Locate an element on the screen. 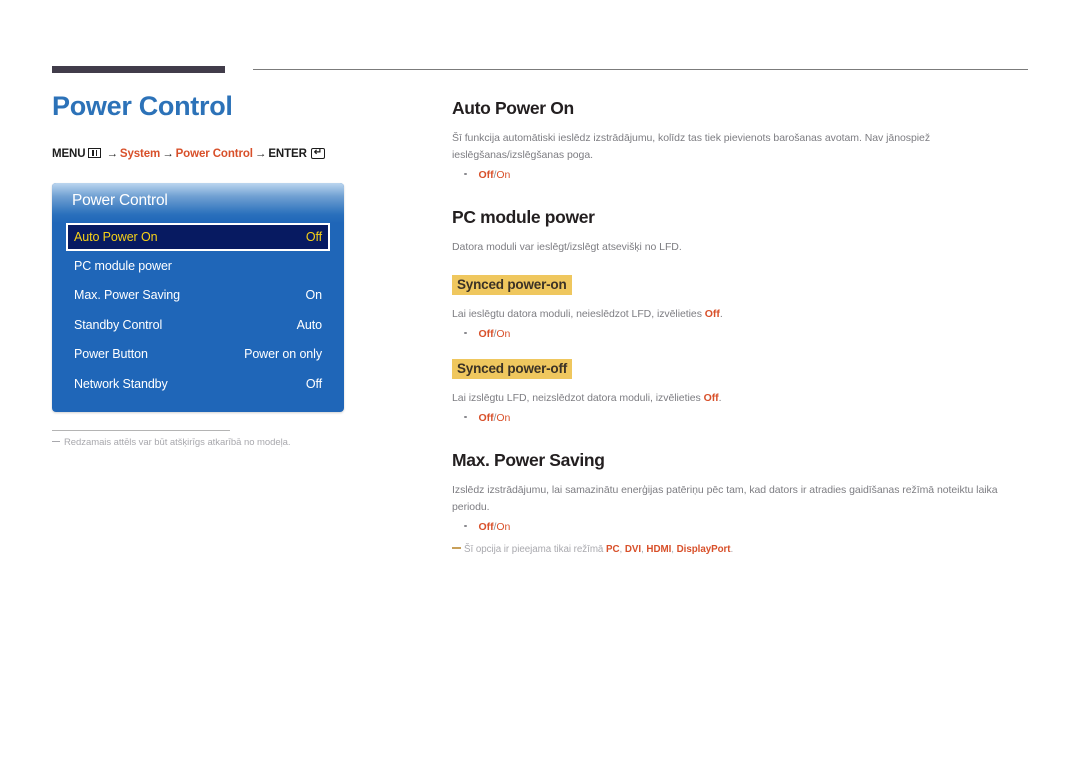 Image resolution: width=1080 pixels, height=763 pixels. breadcrumb: MENU → System → Power Control → ENTER ↵ is located at coordinates (232, 153).